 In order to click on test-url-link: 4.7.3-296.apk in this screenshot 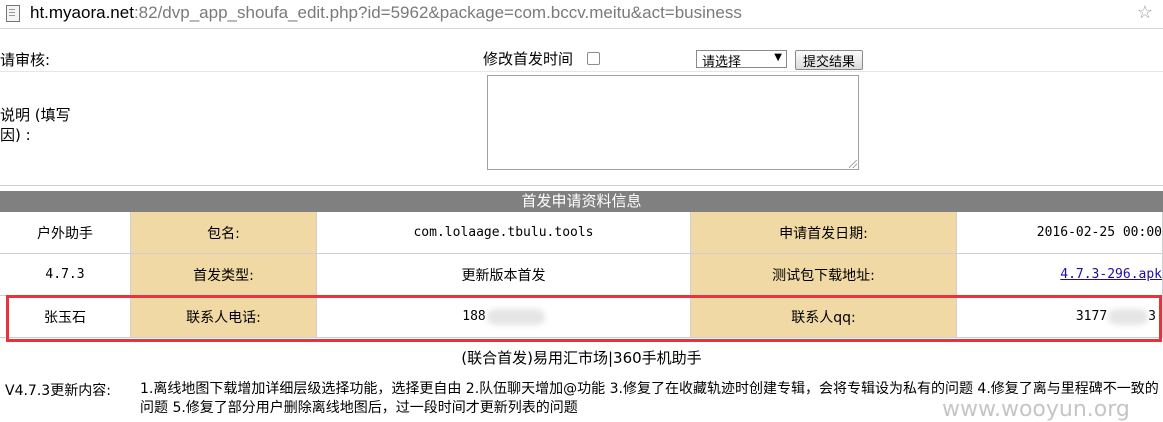, I will do `click(1111, 274)`.